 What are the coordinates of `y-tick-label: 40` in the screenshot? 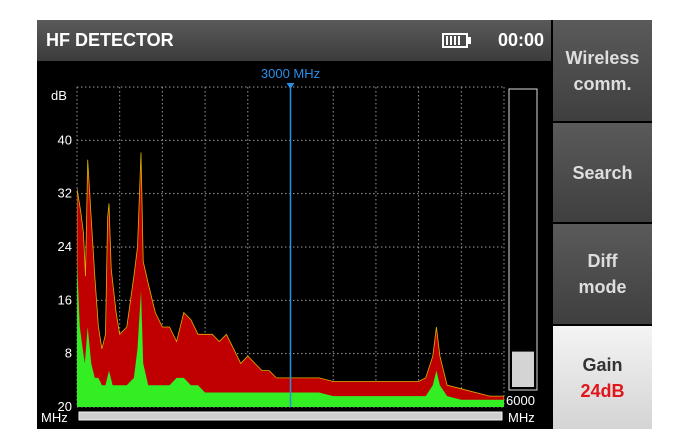 It's located at (65, 139).